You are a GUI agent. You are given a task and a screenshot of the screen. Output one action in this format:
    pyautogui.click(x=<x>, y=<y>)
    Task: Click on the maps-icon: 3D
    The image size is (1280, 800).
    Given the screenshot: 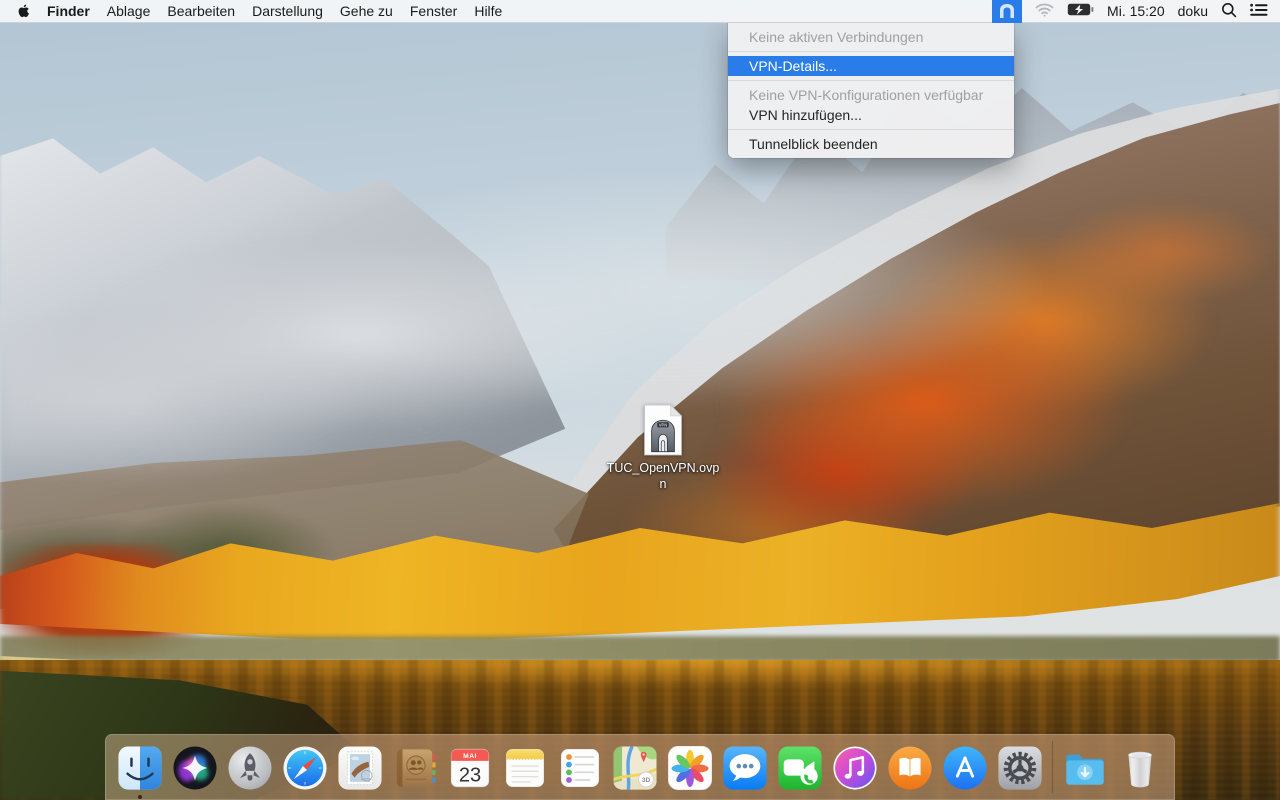 What is the action you would take?
    pyautogui.click(x=635, y=767)
    